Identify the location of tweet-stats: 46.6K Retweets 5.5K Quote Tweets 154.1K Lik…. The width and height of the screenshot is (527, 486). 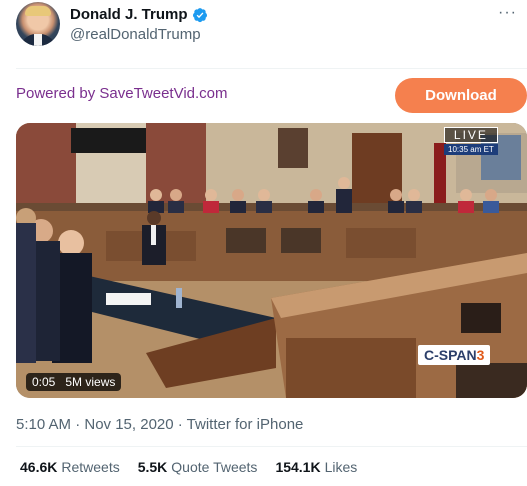
(188, 467).